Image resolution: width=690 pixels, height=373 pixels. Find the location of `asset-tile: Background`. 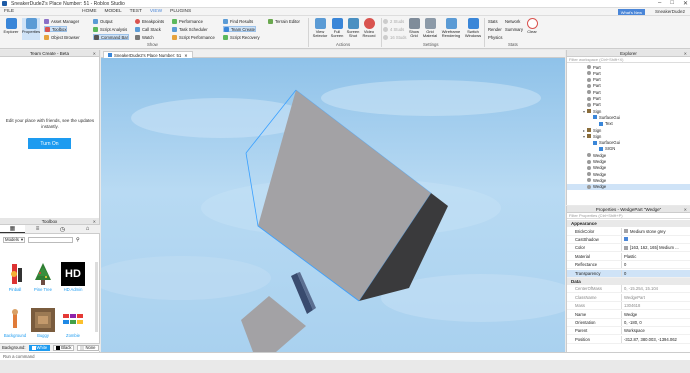

asset-tile: Background is located at coordinates (15, 323).